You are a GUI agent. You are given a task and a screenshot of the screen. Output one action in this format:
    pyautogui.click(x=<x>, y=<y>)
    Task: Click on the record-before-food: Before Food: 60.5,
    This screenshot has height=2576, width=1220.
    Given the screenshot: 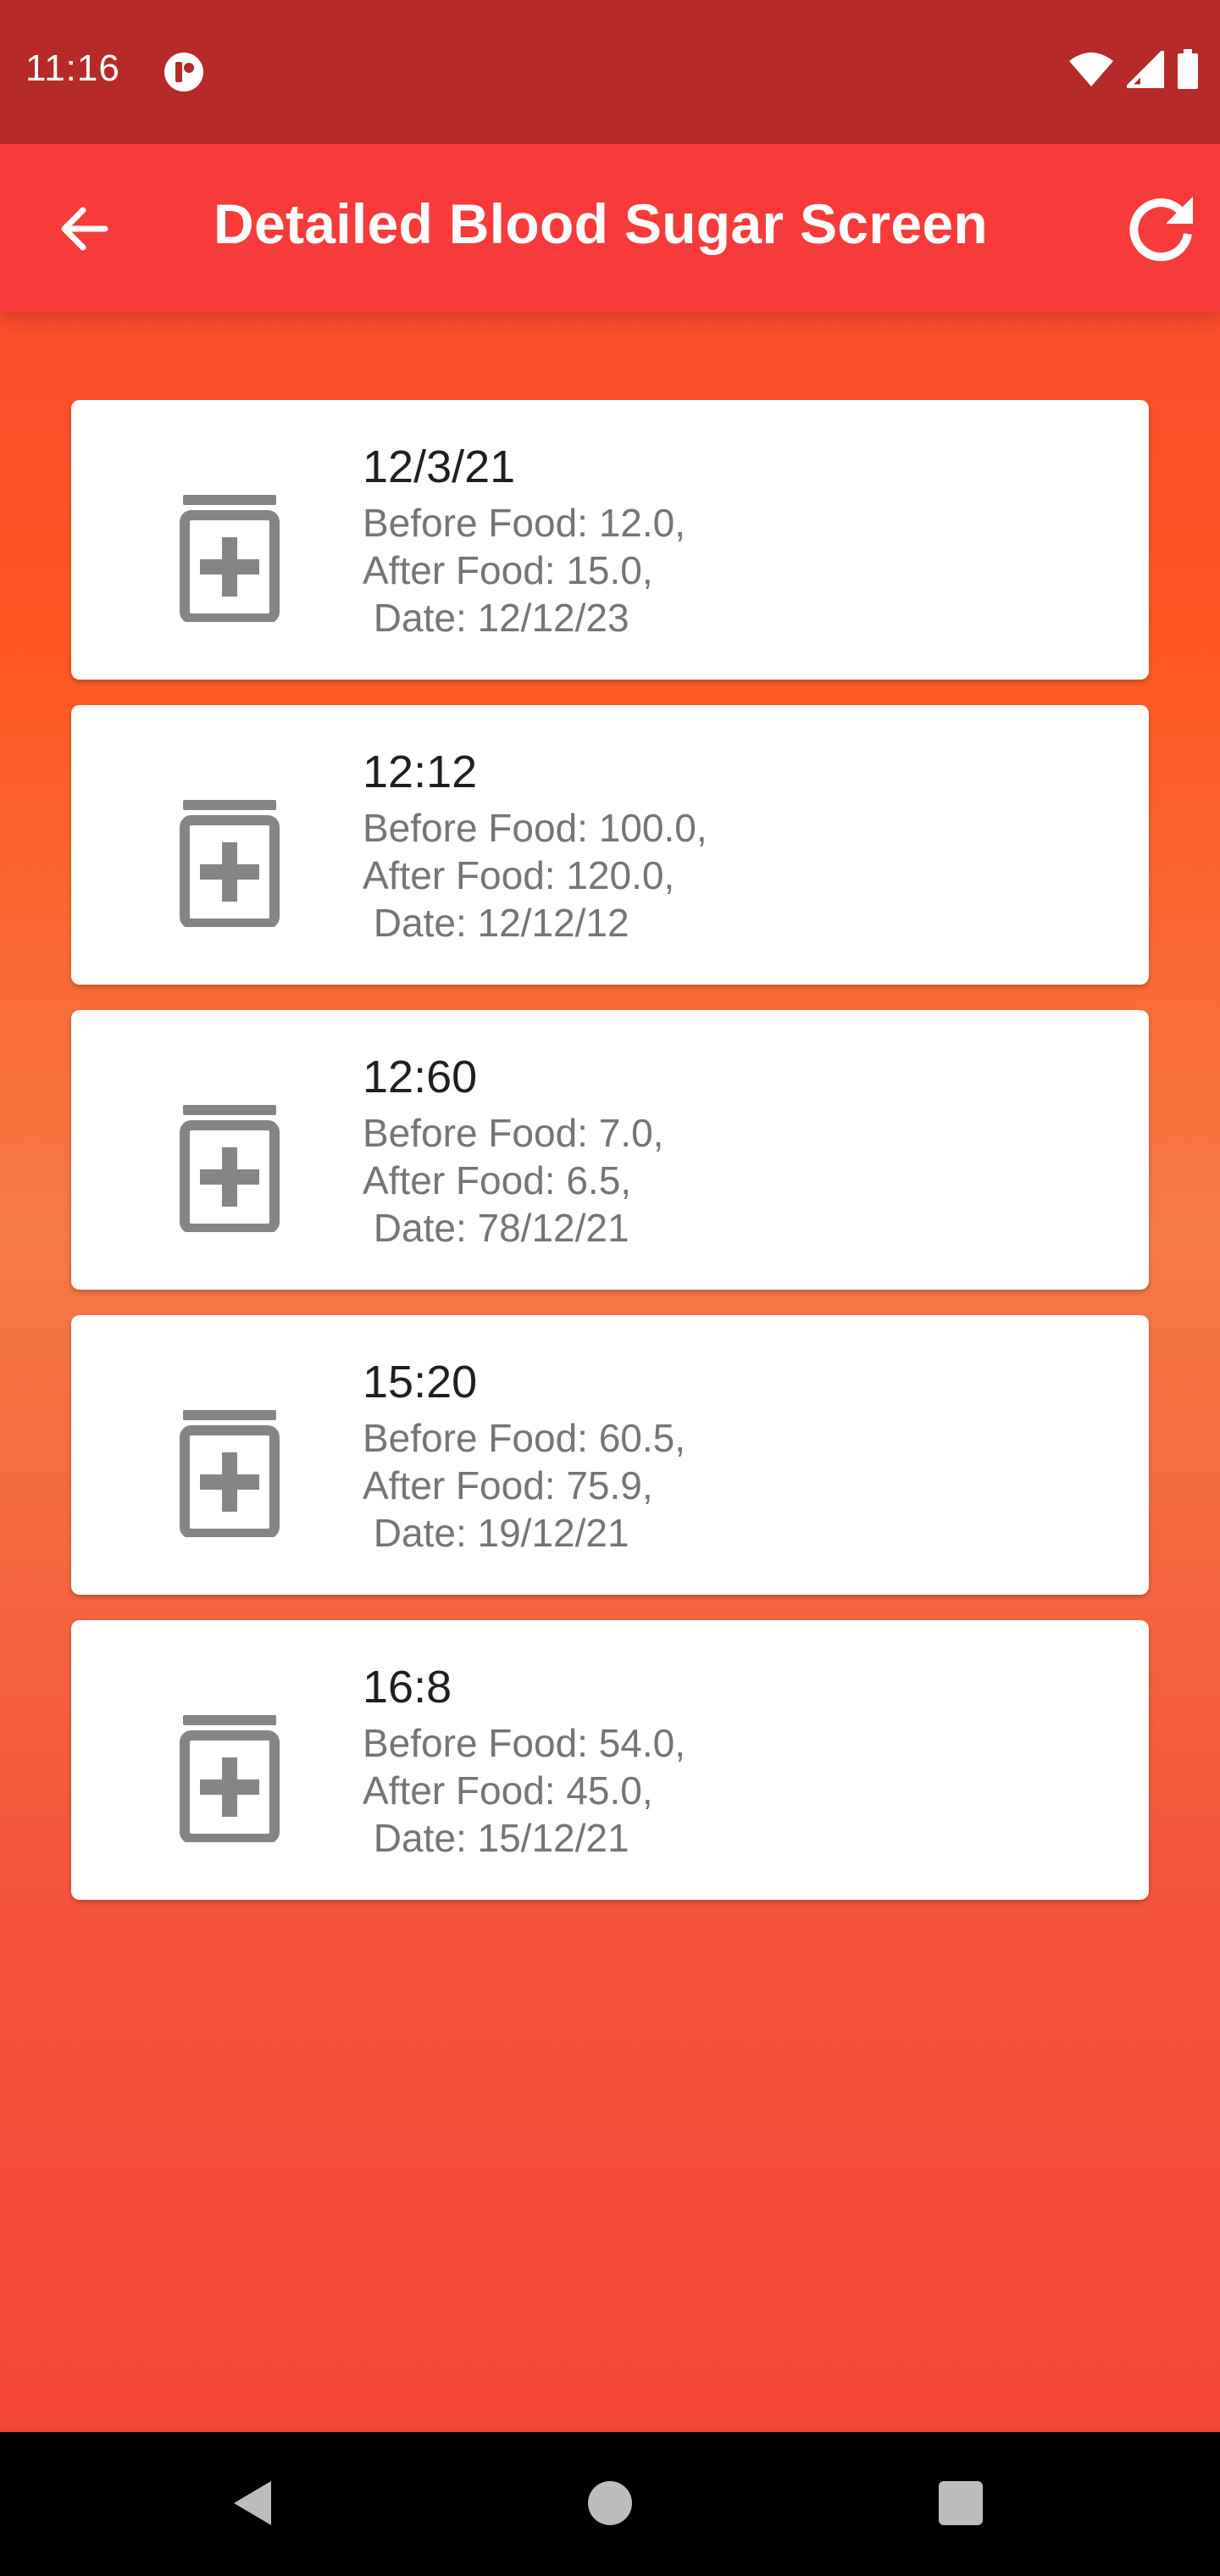 What is the action you would take?
    pyautogui.click(x=524, y=1438)
    